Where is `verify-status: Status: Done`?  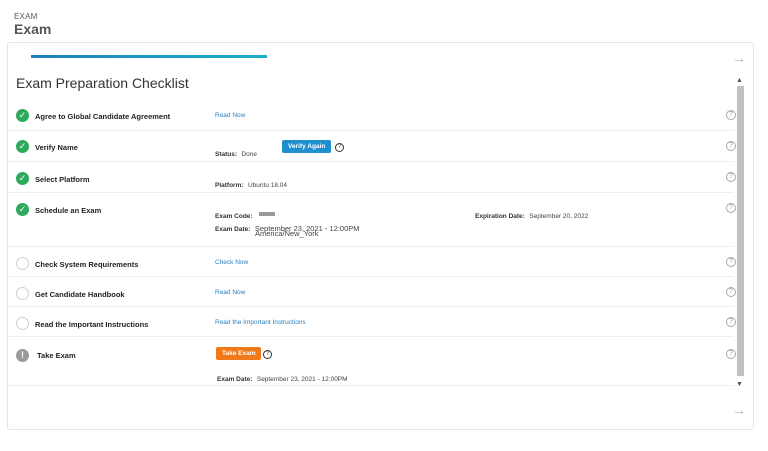
verify-status: Status: Done is located at coordinates (236, 152).